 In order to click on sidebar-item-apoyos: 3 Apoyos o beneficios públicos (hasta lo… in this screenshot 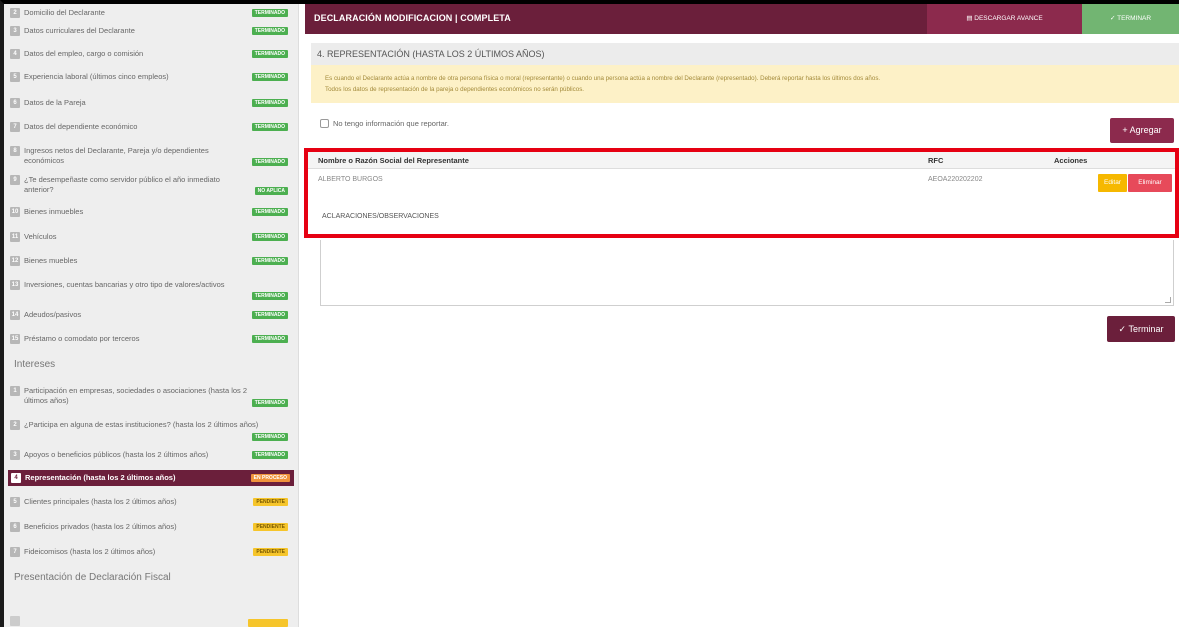, I will do `click(151, 455)`.